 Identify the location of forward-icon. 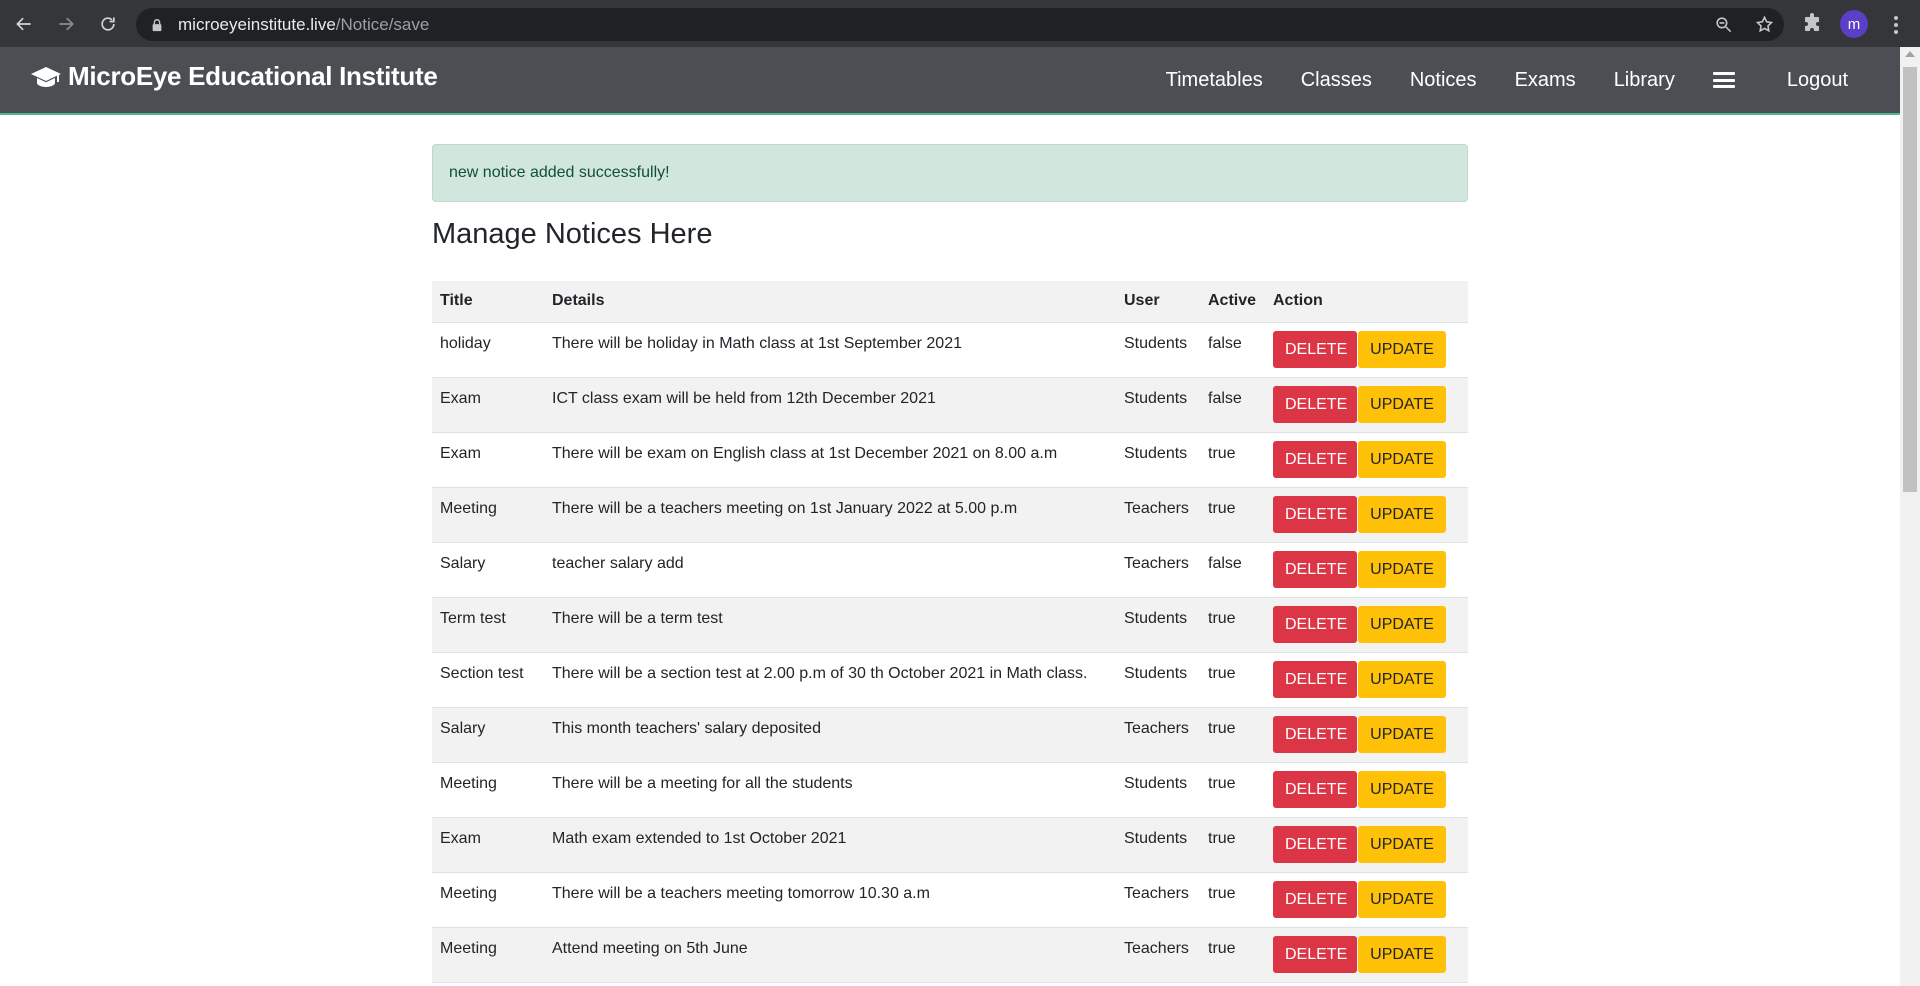
(66, 24).